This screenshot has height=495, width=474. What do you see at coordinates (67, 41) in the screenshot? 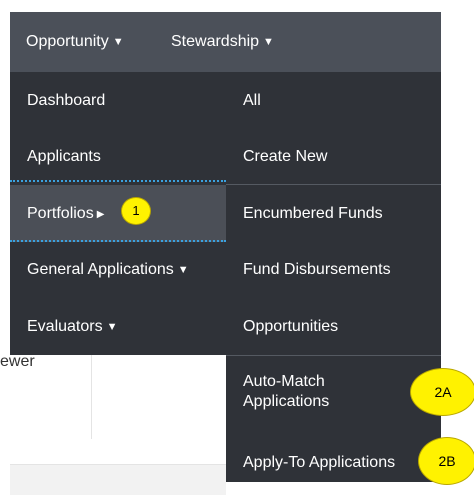
I see `nav-opportunity-label: Opportunity` at bounding box center [67, 41].